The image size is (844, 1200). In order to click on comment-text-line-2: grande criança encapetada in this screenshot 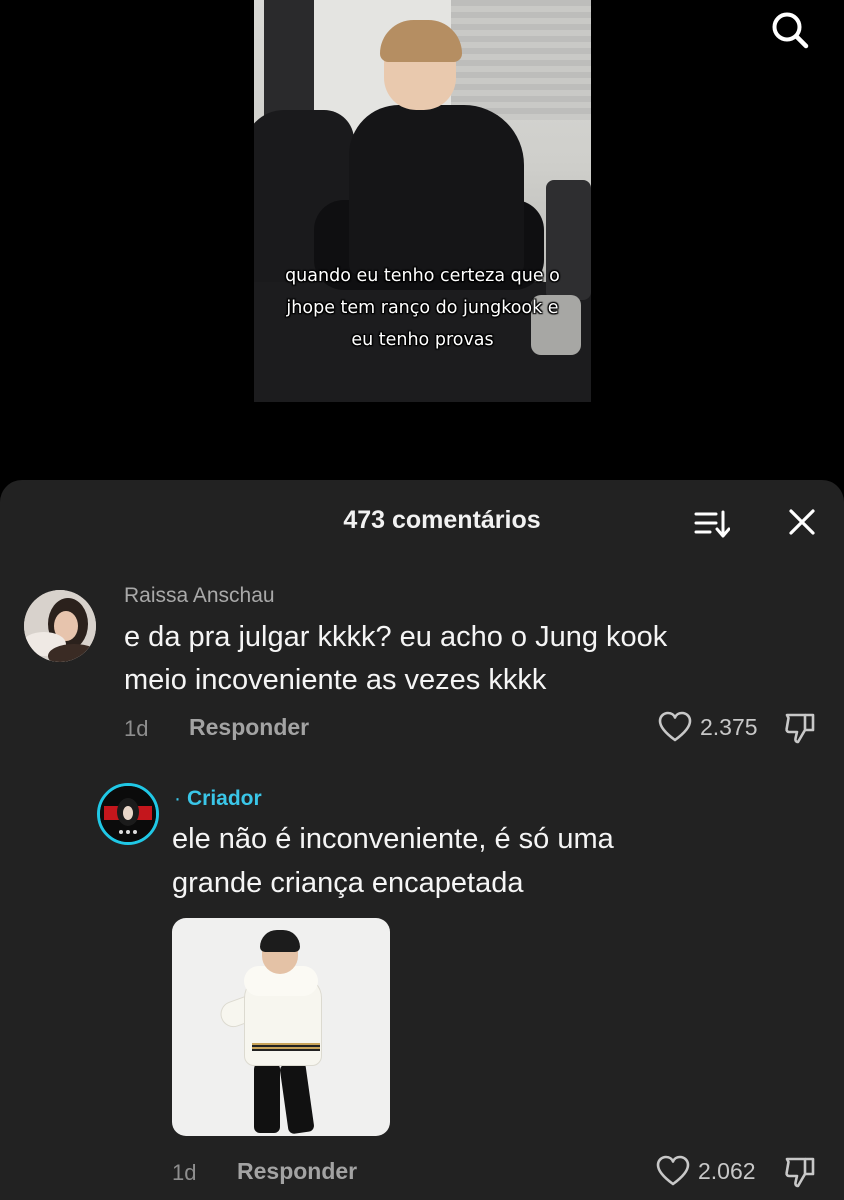, I will do `click(348, 883)`.